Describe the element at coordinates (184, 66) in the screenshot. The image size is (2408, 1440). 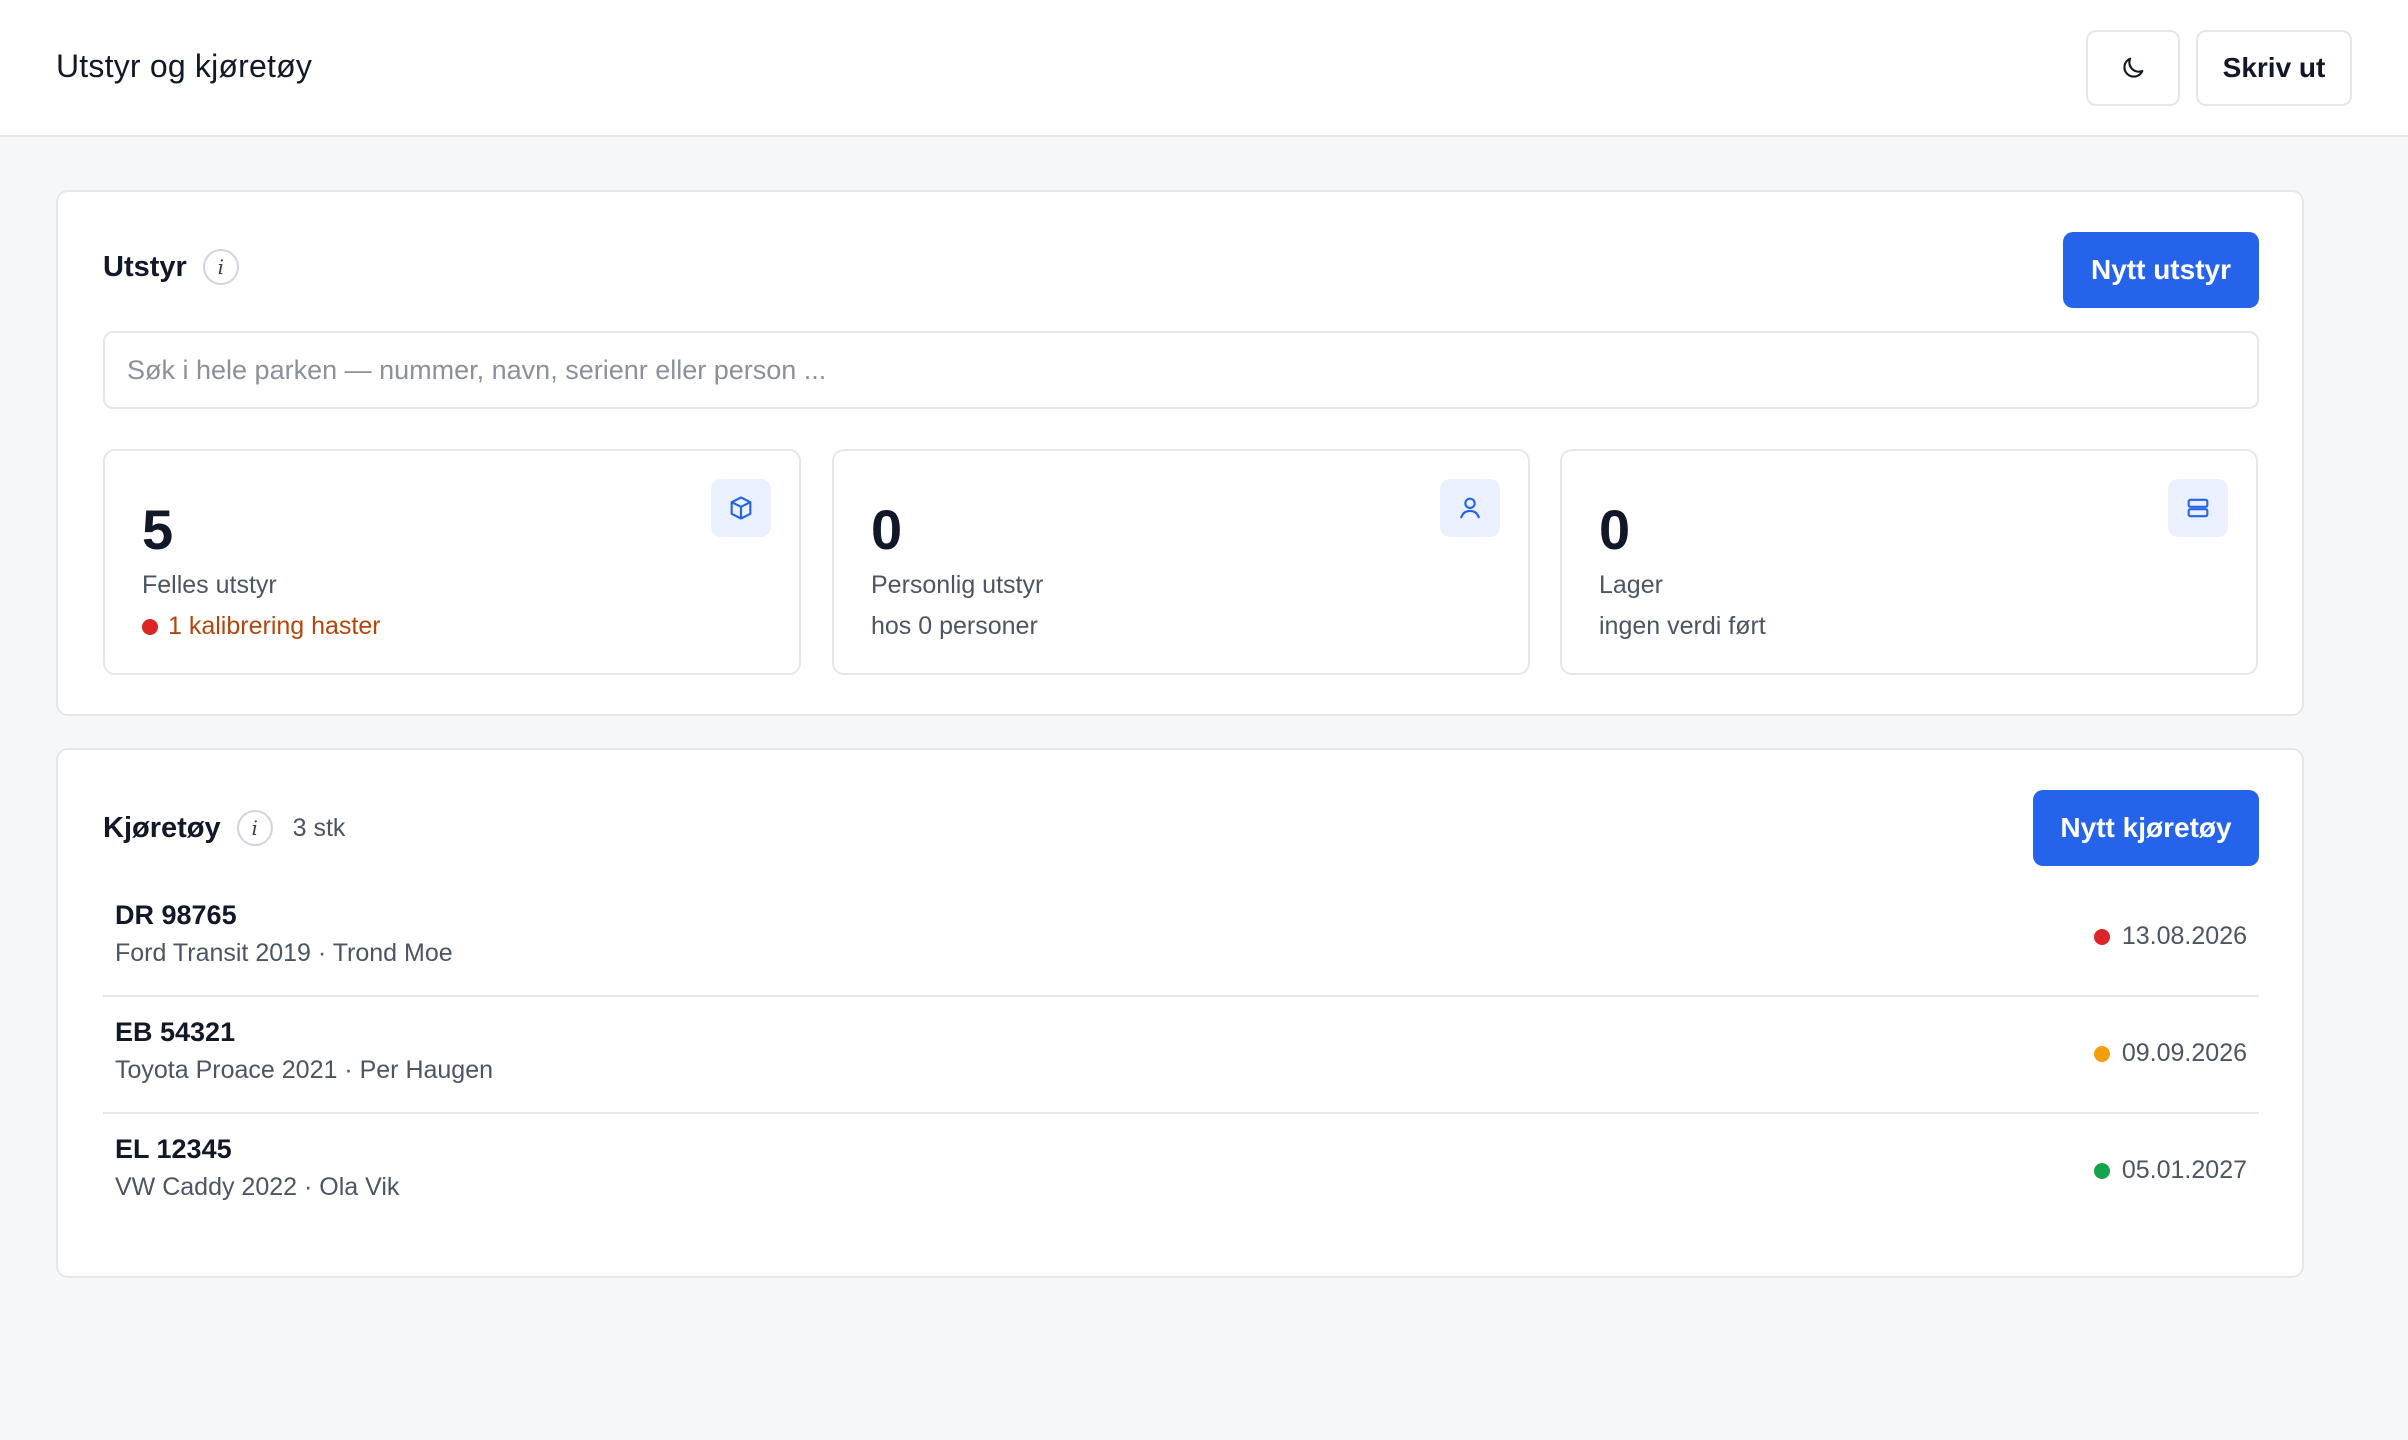
I see `page-title: Utstyr og kjøretøy` at that location.